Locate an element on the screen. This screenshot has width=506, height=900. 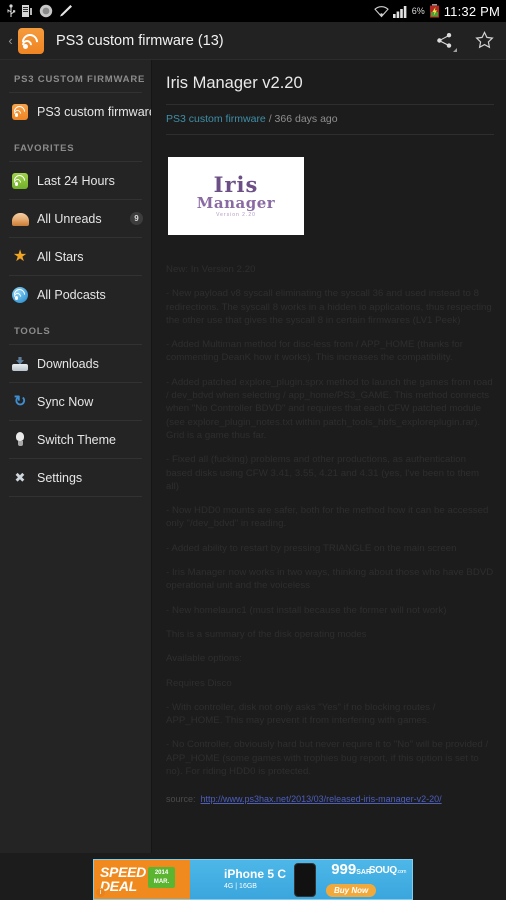
status-system-icons: 6% 11:32 PM is located at coordinates (436, 11).